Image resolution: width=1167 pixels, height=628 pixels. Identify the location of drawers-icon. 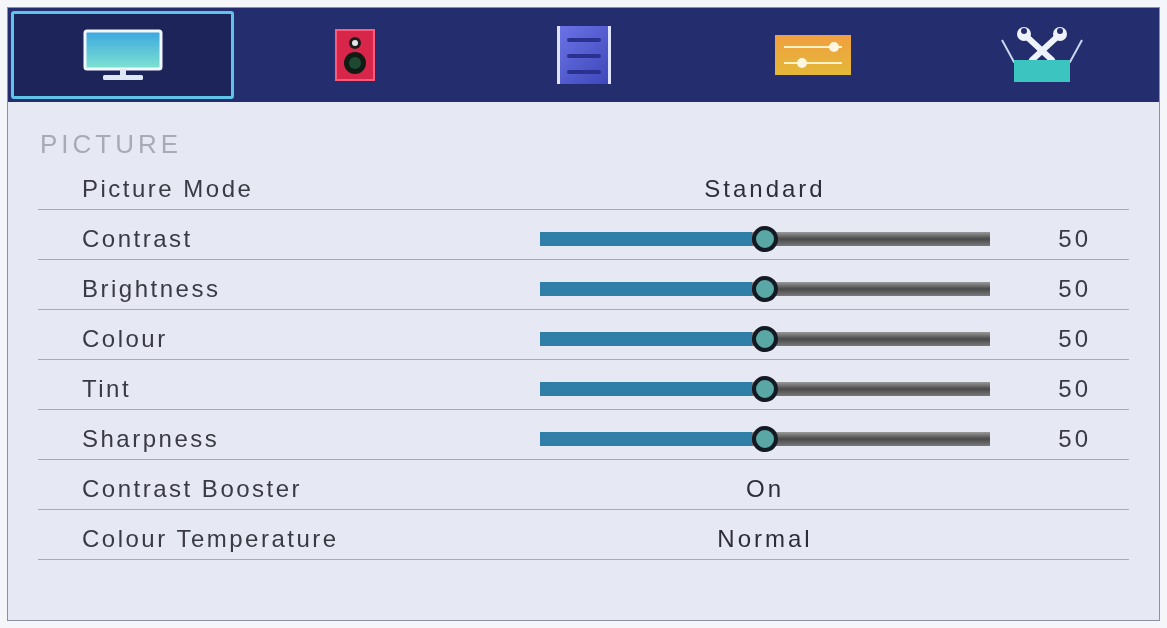
(583, 55).